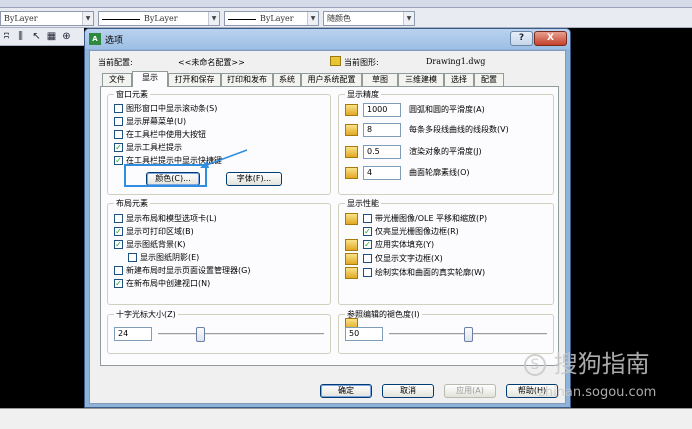  Describe the element at coordinates (241, 334) in the screenshot. I see `crosshair-slider-track` at that location.